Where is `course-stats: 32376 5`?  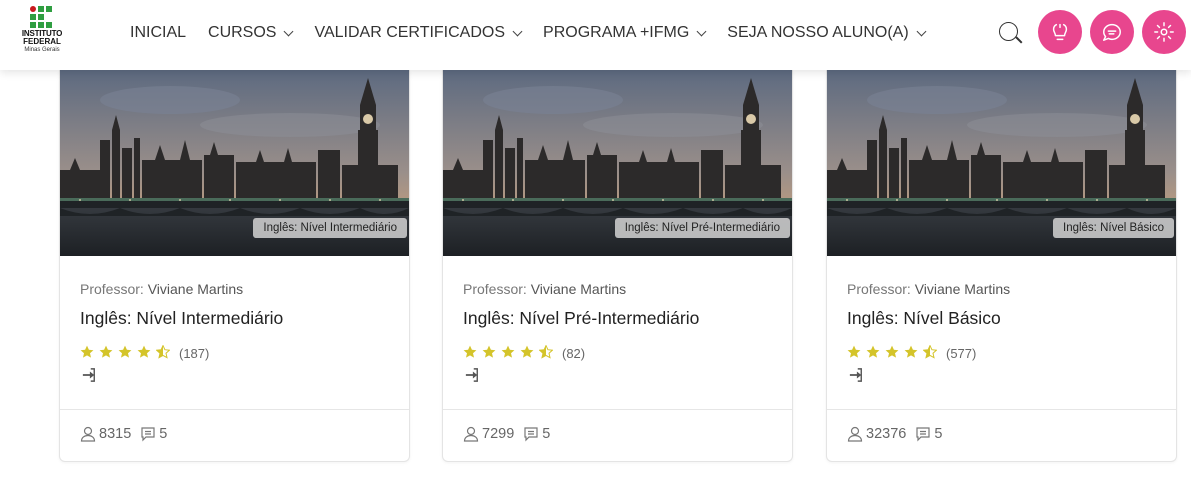 course-stats: 32376 5 is located at coordinates (894, 434).